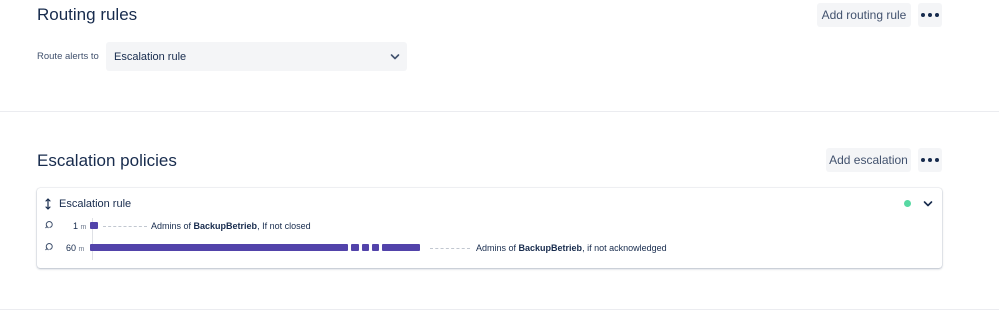 This screenshot has width=999, height=319. What do you see at coordinates (95, 204) in the screenshot?
I see `escalation-rule-name: Escalation rule` at bounding box center [95, 204].